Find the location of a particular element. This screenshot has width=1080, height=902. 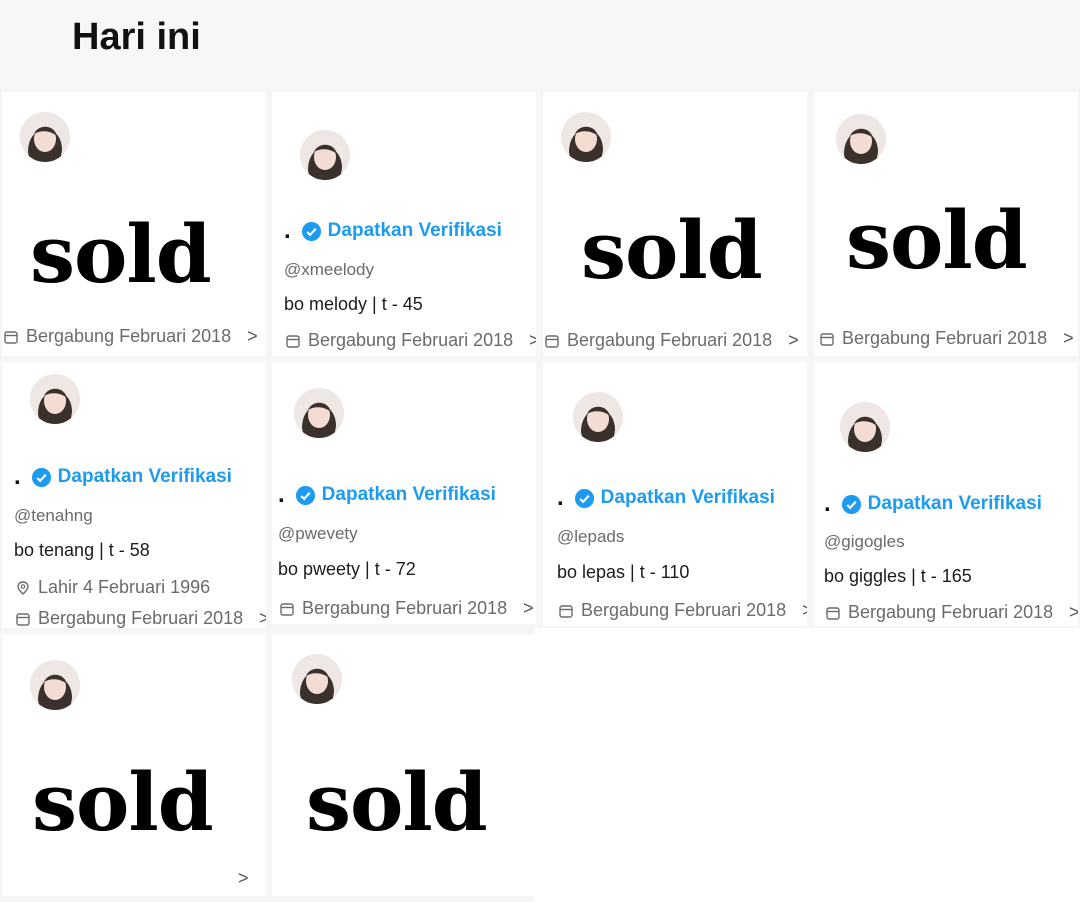

page-title: Hari ini is located at coordinates (136, 37).